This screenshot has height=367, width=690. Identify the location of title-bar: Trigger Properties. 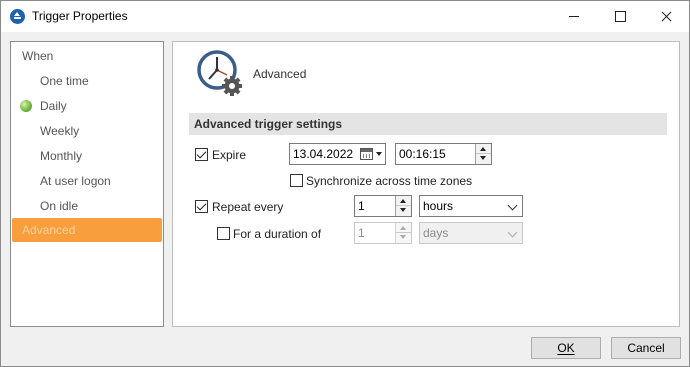
(345, 16).